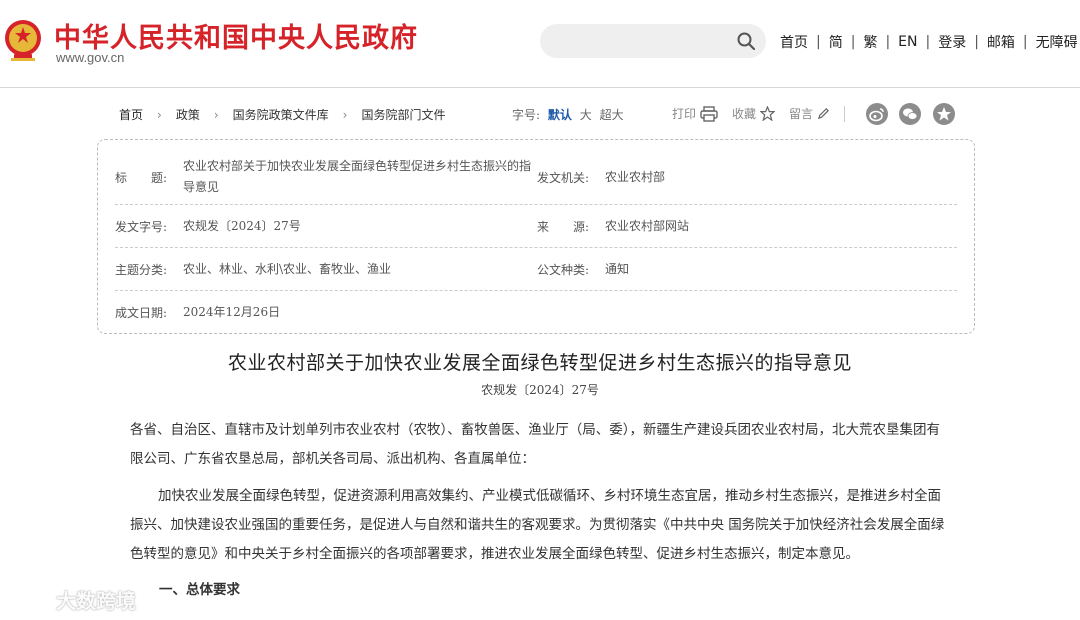 This screenshot has width=1080, height=620. I want to click on docno-label: 发文字号:, so click(141, 226).